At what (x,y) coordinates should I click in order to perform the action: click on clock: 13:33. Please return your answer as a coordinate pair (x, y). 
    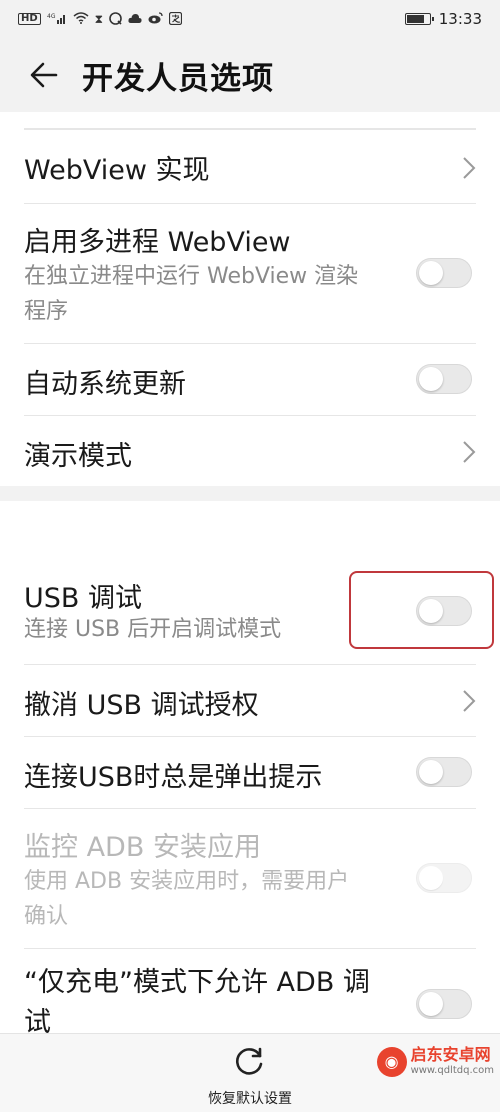
    Looking at the image, I should click on (460, 19).